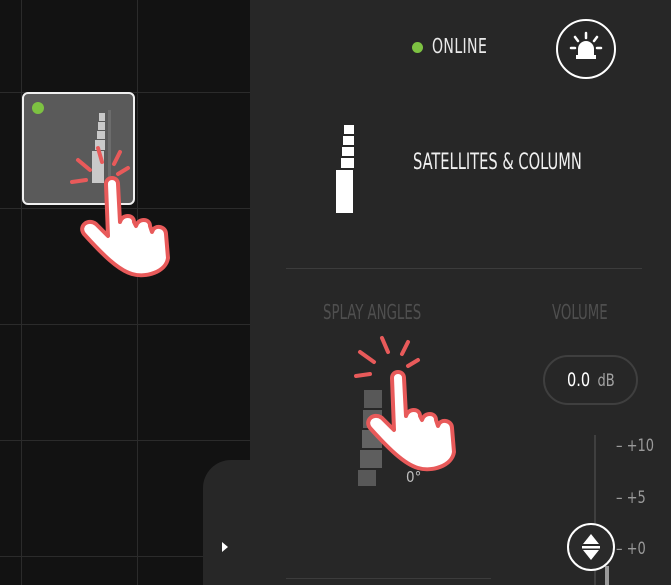 The width and height of the screenshot is (671, 585). Describe the element at coordinates (631, 498) in the screenshot. I see `volume-tick-plus5: – +5` at that location.